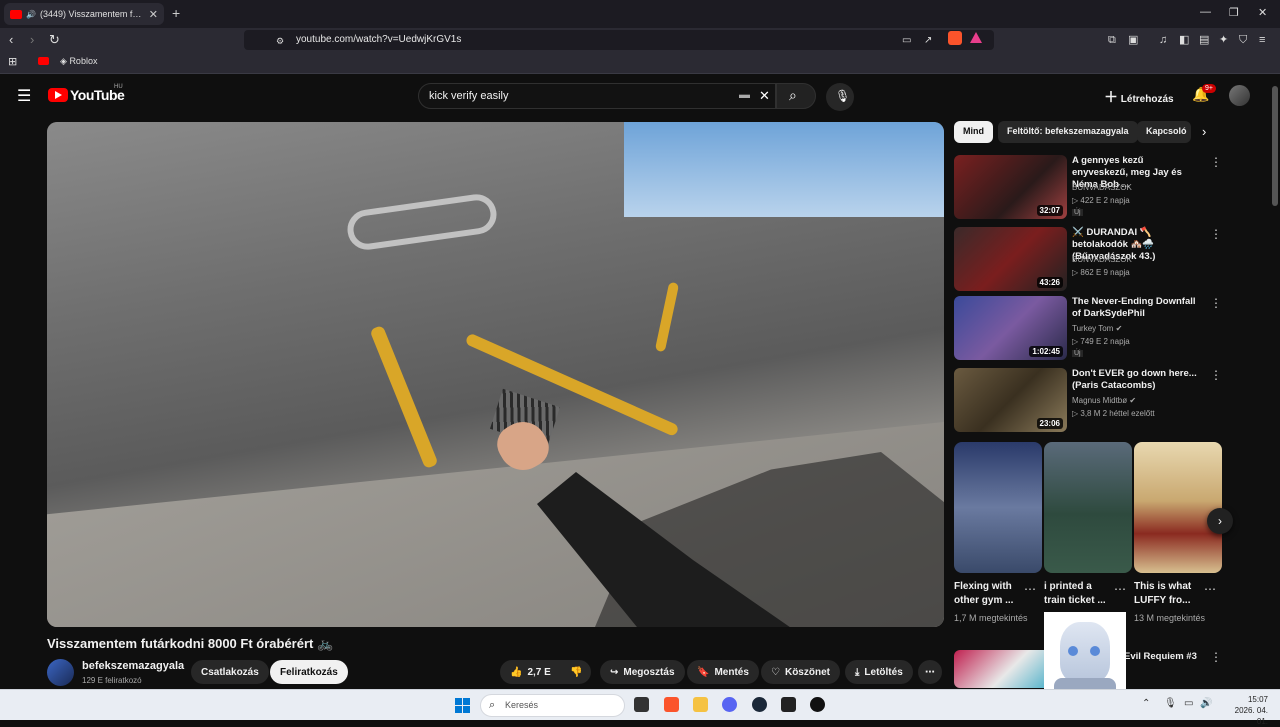  What do you see at coordinates (1163, 40) in the screenshot?
I see `music-icon: ♫` at bounding box center [1163, 40].